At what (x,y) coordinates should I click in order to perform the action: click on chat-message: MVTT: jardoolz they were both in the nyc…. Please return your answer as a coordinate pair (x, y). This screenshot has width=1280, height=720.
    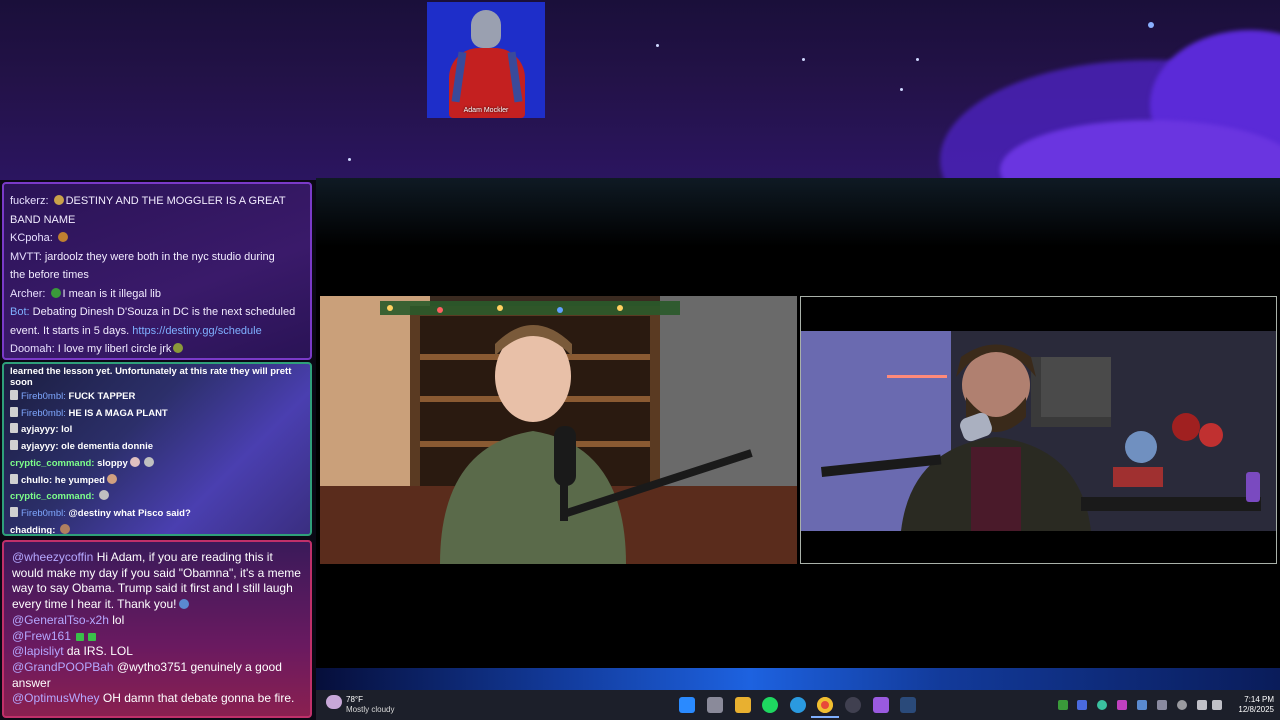
    Looking at the image, I should click on (157, 266).